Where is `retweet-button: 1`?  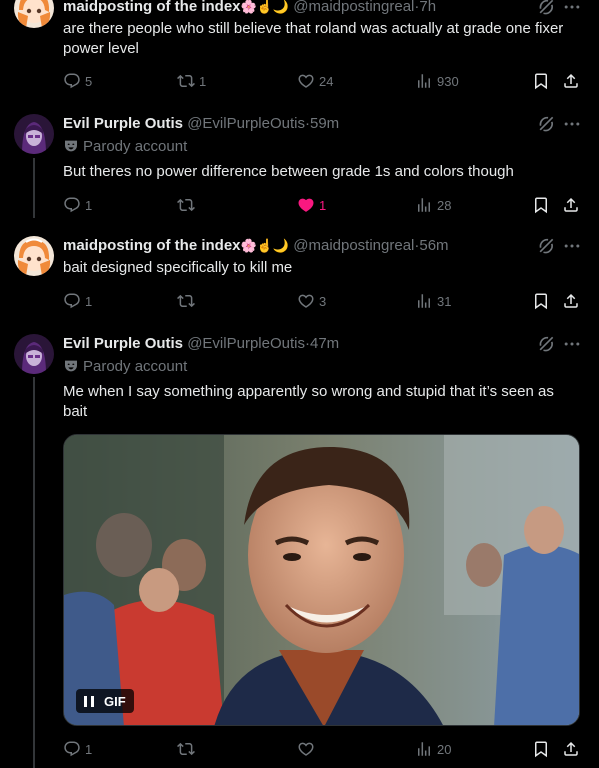
retweet-button: 1 is located at coordinates (191, 81).